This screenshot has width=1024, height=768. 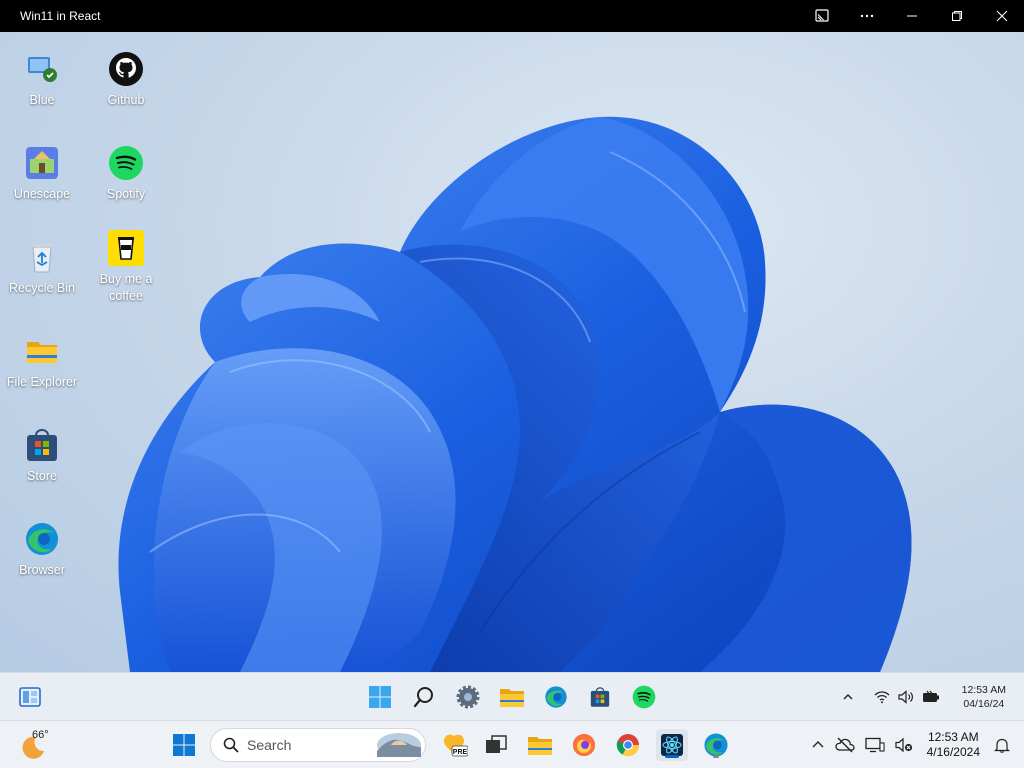 I want to click on firefox-icon, so click(x=584, y=745).